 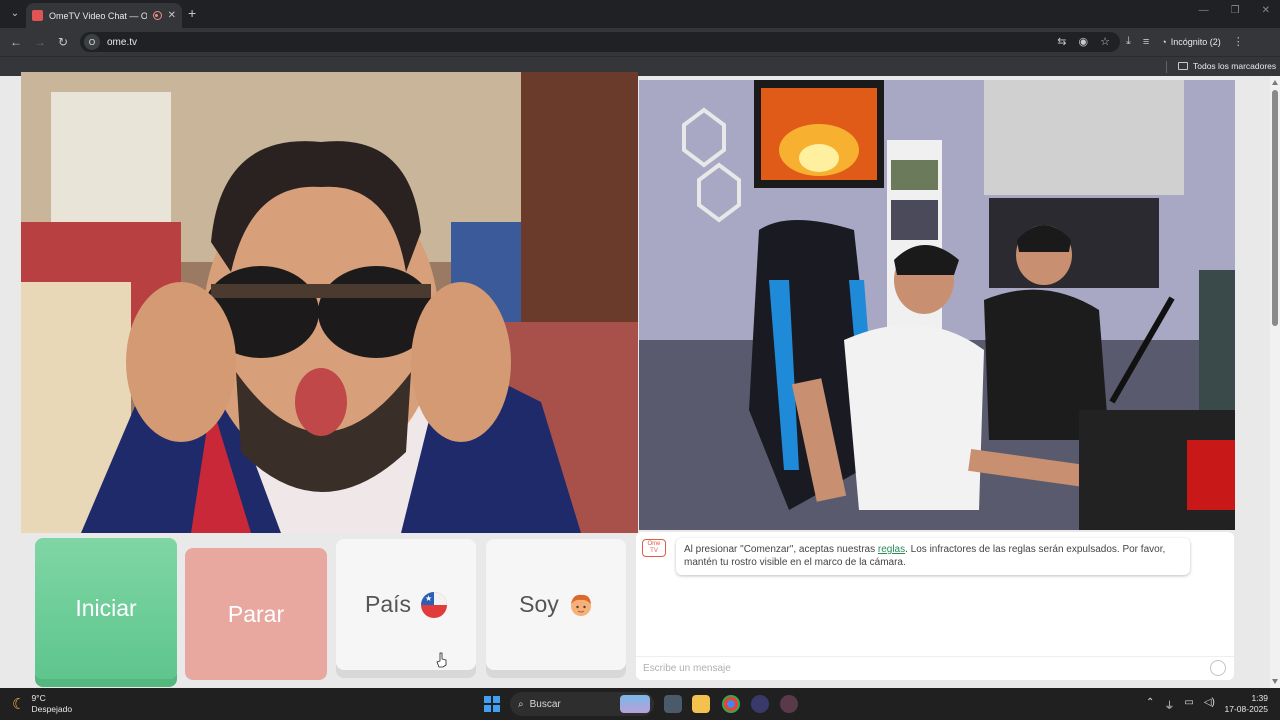 What do you see at coordinates (1188, 704) in the screenshot?
I see `network-icon: ▭` at bounding box center [1188, 704].